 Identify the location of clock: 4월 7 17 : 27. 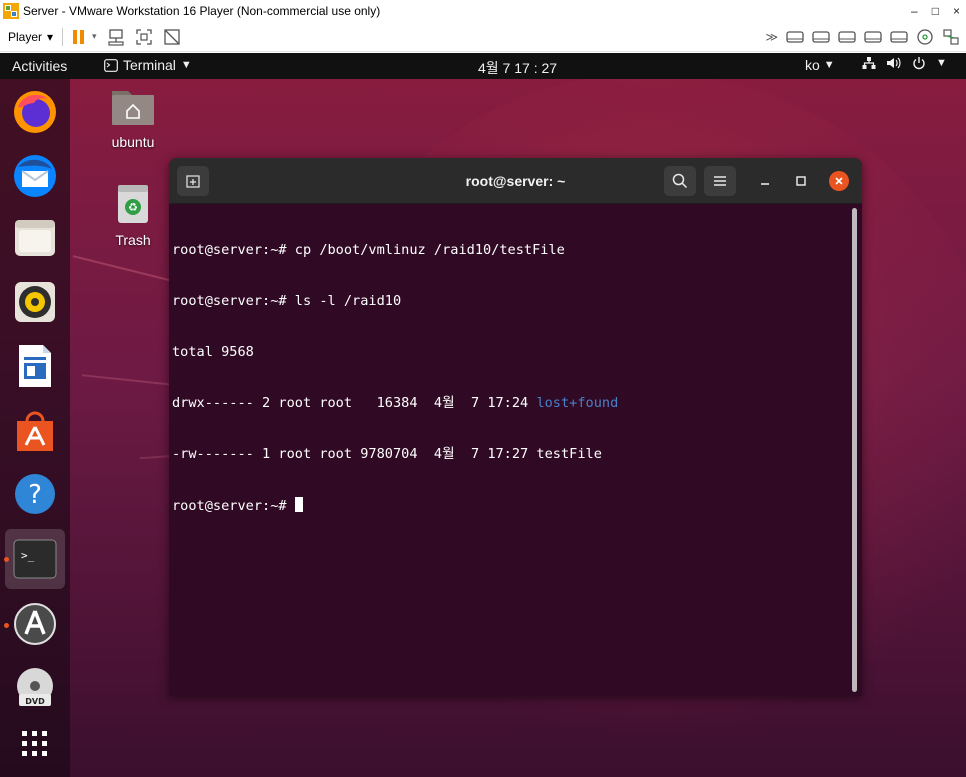
(517, 68).